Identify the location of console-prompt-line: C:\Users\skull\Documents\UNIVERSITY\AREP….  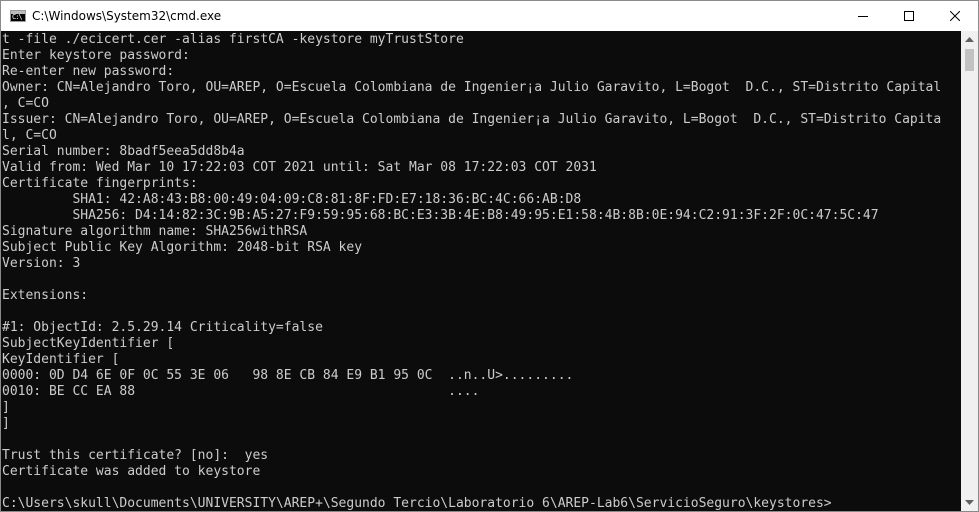
(481, 503).